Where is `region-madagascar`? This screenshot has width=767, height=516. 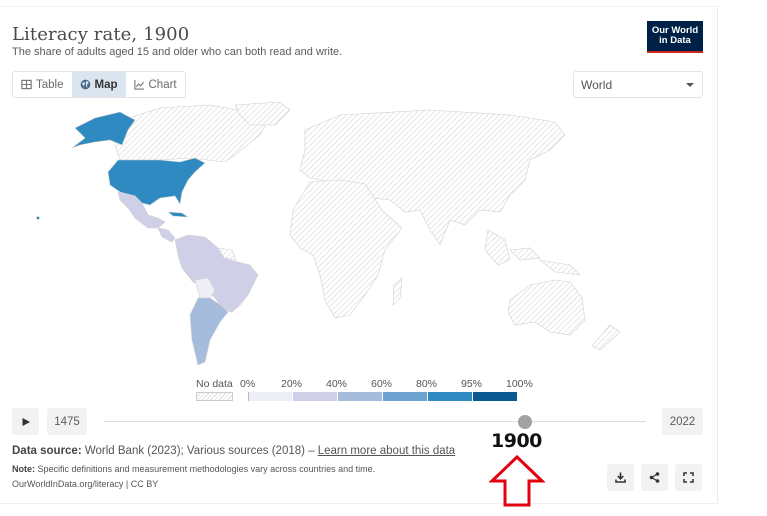
region-madagascar is located at coordinates (397, 291).